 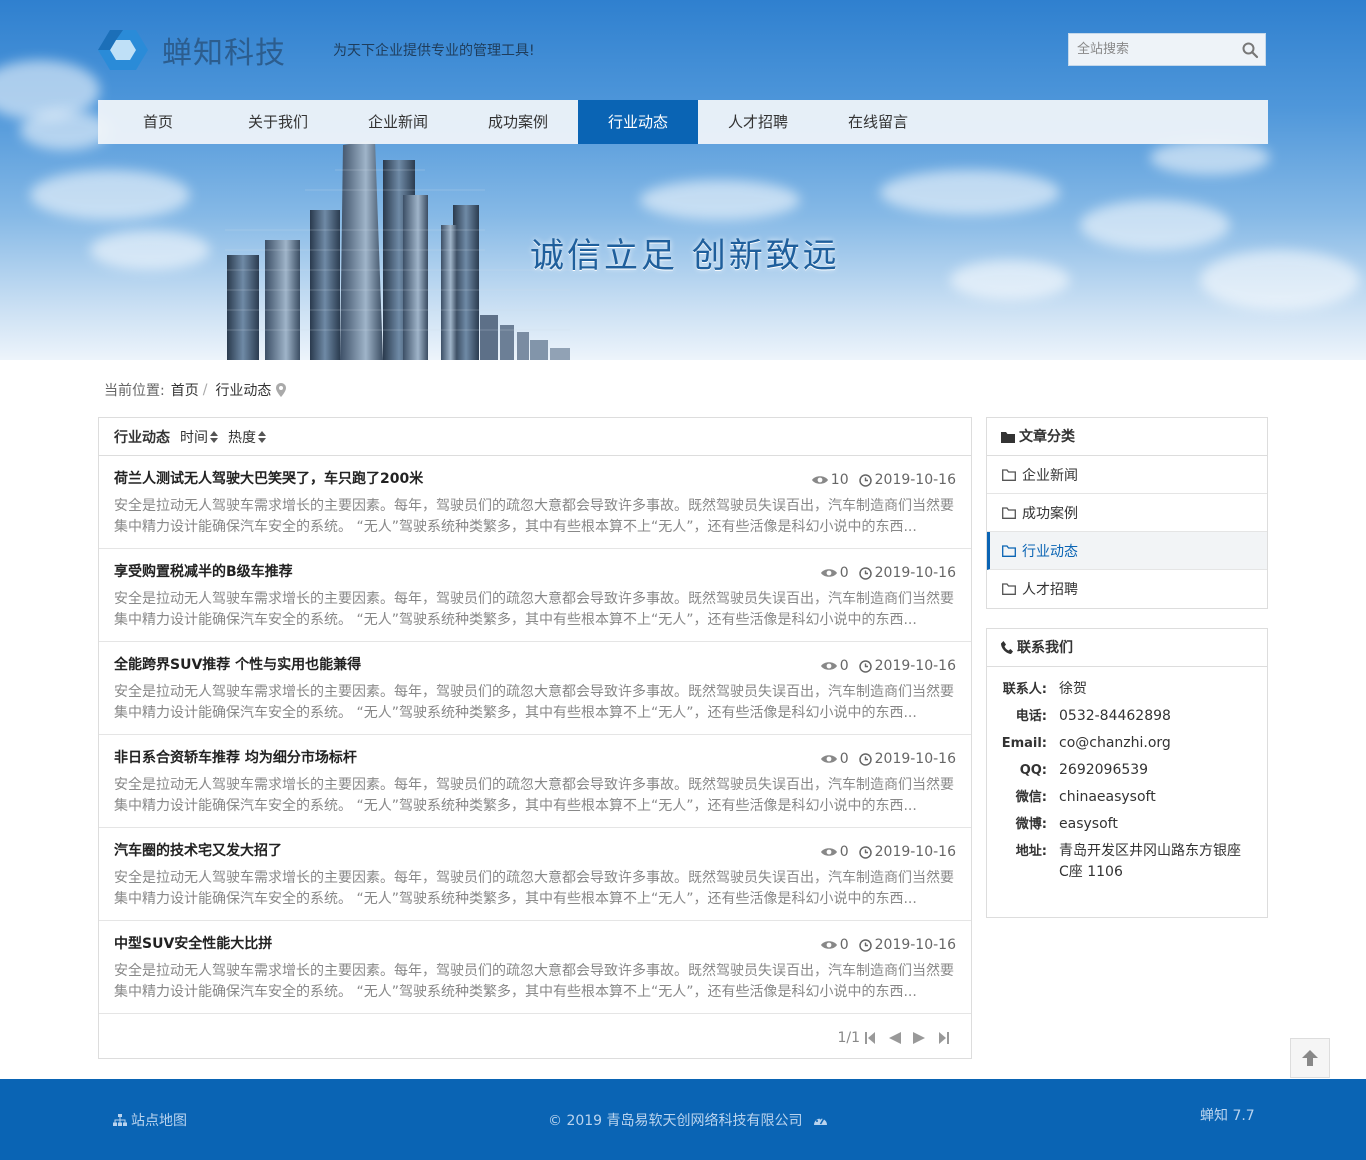 I want to click on contact-row-email: Email: co@chanzhi.org, so click(x=1127, y=743).